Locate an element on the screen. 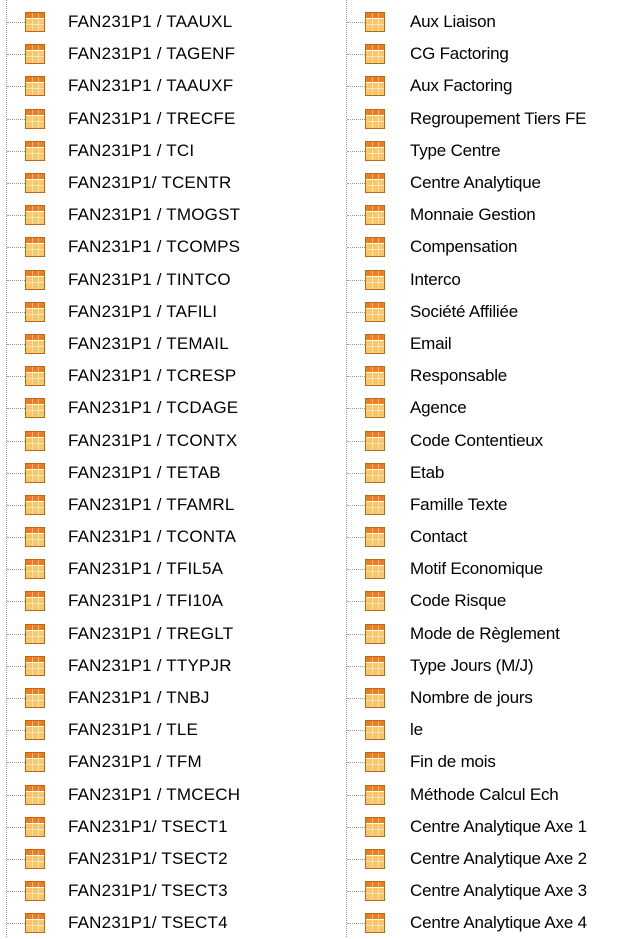 This screenshot has height=939, width=640. table-code-tree-item: FAN231P1 / TAGENF is located at coordinates (157, 54).